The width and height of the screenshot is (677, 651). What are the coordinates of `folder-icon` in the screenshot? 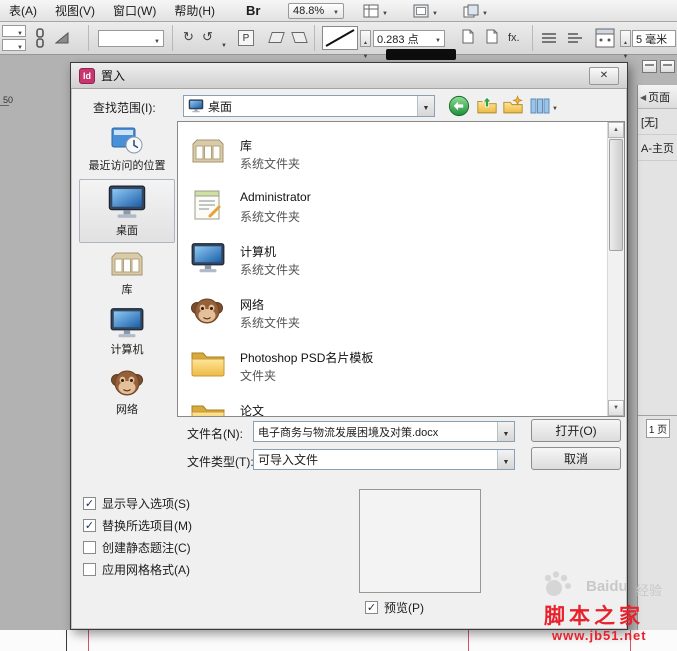 It's located at (208, 364).